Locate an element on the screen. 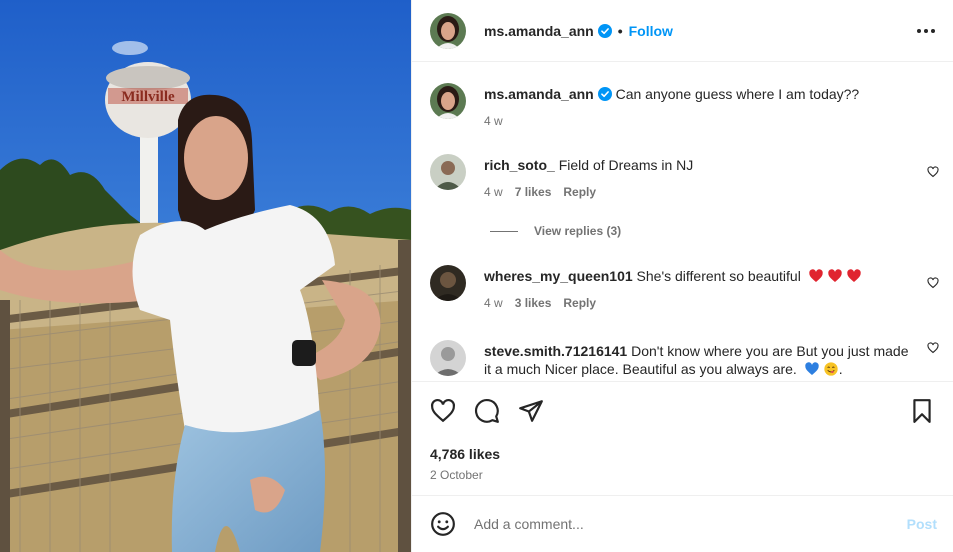 The width and height of the screenshot is (953, 552). post-date: 2 October is located at coordinates (456, 475).